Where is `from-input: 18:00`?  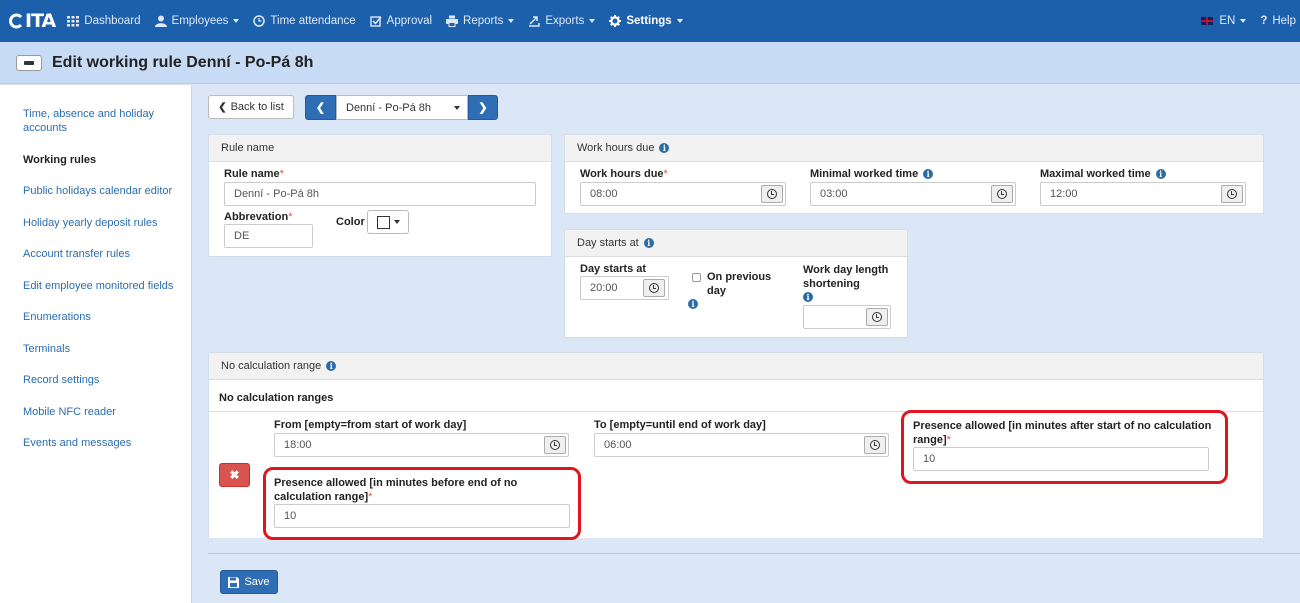
from-input: 18:00 is located at coordinates (421, 445).